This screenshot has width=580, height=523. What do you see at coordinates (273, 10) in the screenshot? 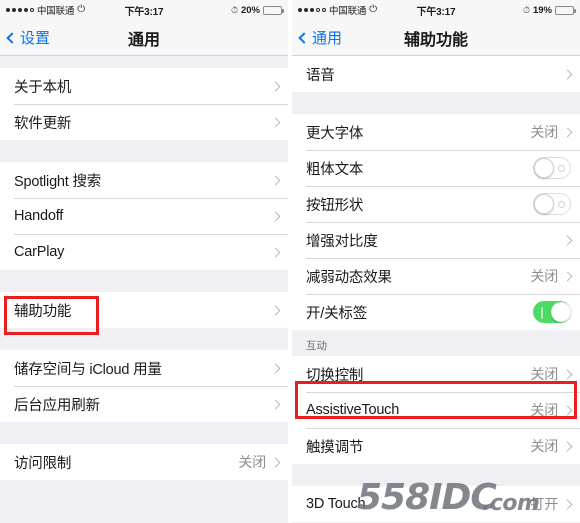
I see `battery-icon` at bounding box center [273, 10].